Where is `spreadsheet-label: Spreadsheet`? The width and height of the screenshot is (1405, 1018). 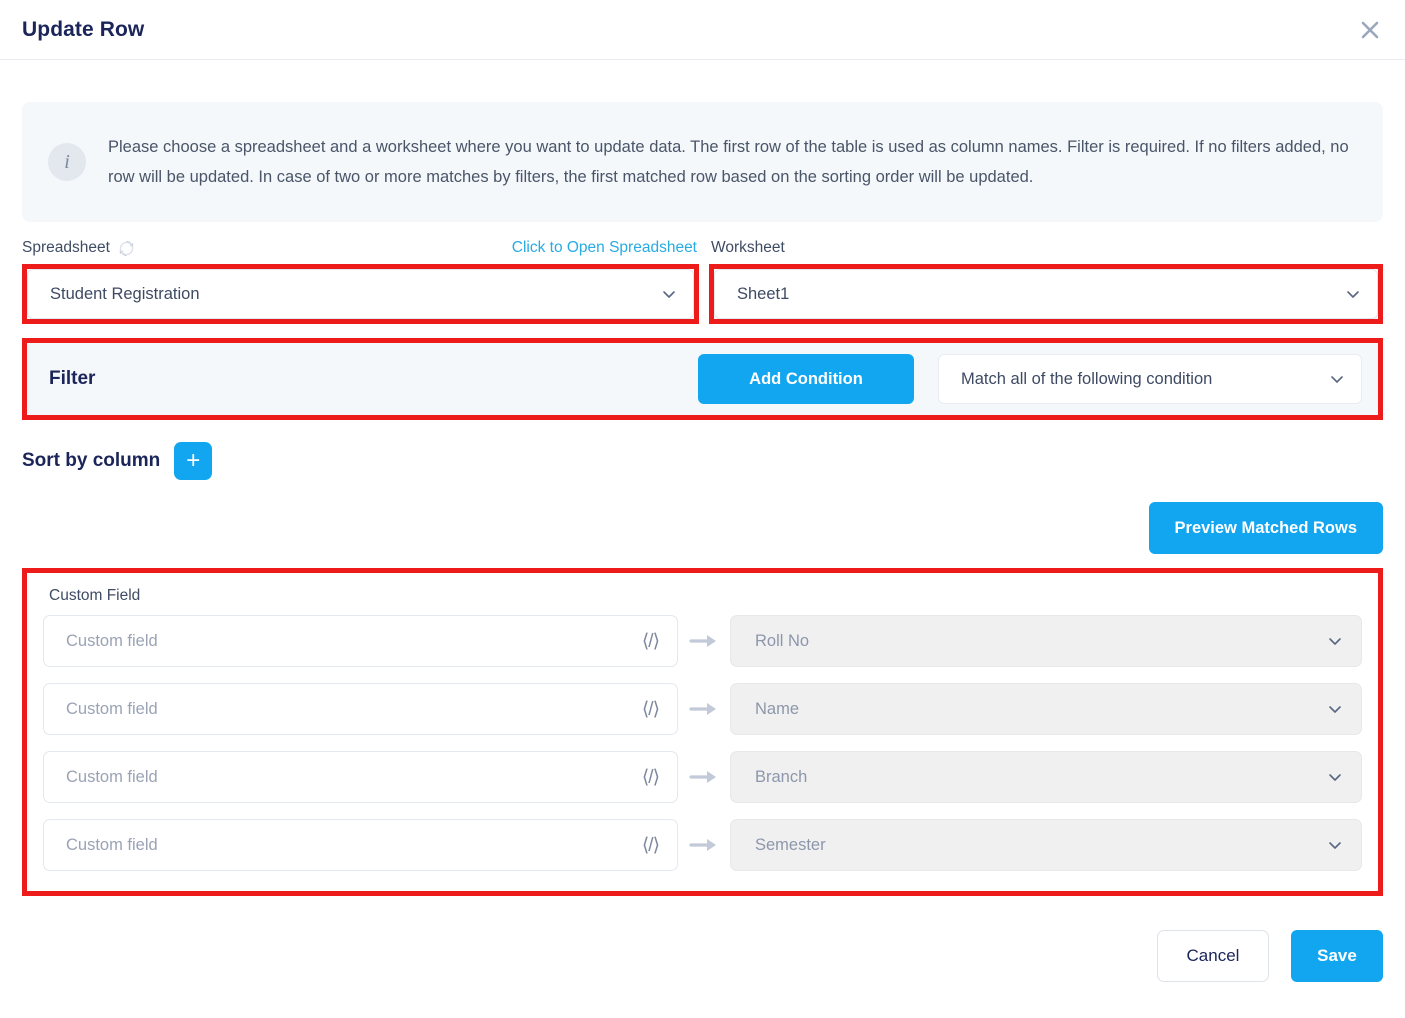 spreadsheet-label: Spreadsheet is located at coordinates (66, 247).